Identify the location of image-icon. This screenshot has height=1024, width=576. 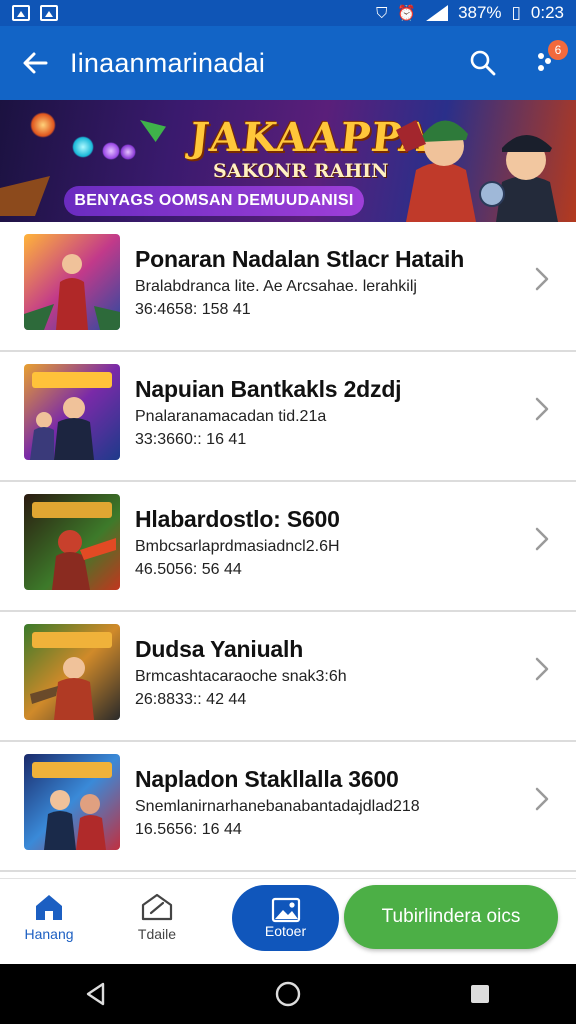
(285, 910).